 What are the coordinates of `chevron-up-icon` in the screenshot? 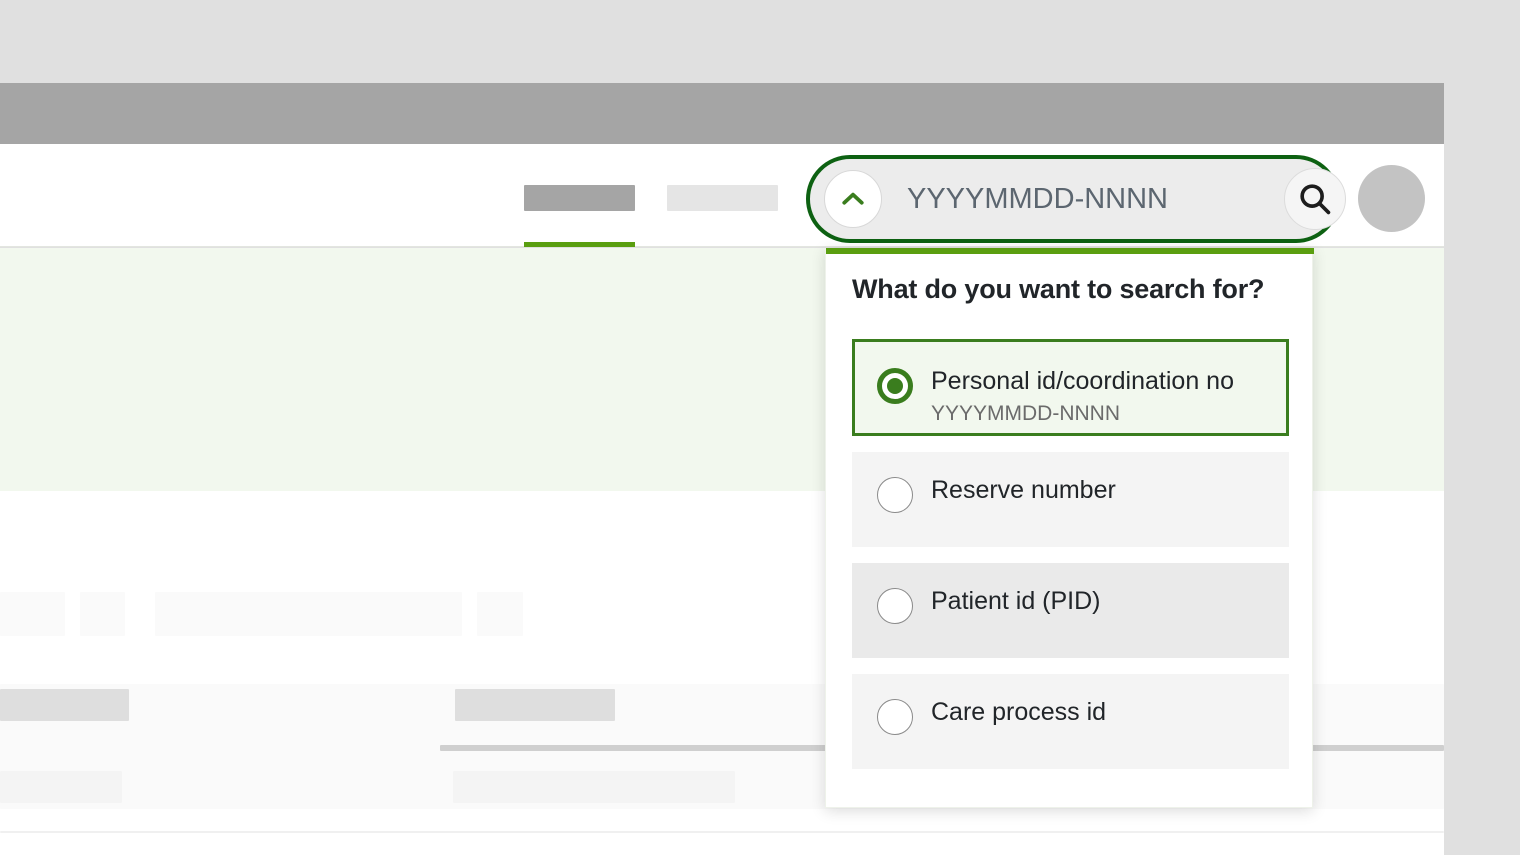 It's located at (853, 199).